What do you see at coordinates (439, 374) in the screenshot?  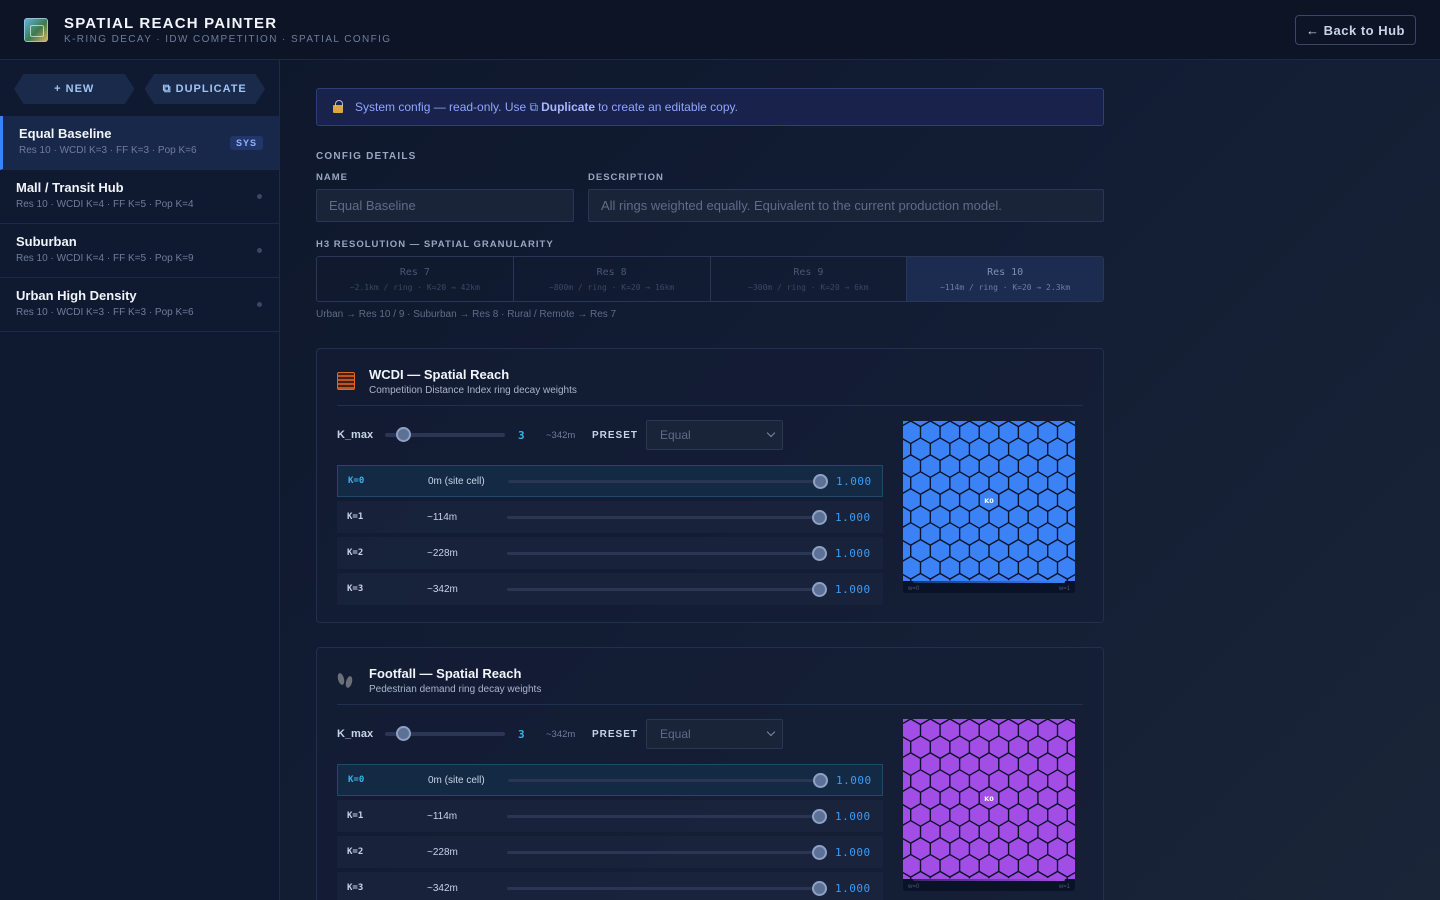 I see `panel-title: WCDI — Spatial Reach` at bounding box center [439, 374].